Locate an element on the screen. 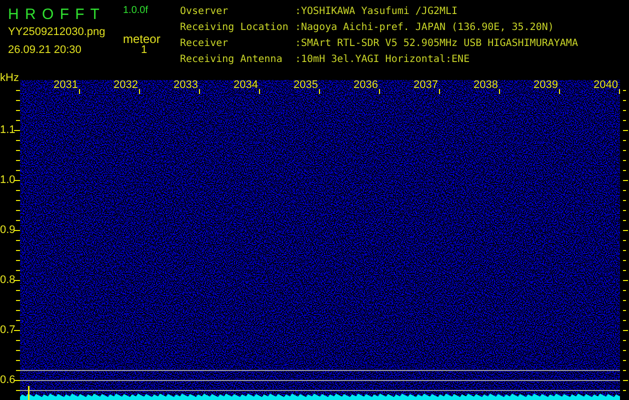  time-label: 2033 is located at coordinates (186, 85).